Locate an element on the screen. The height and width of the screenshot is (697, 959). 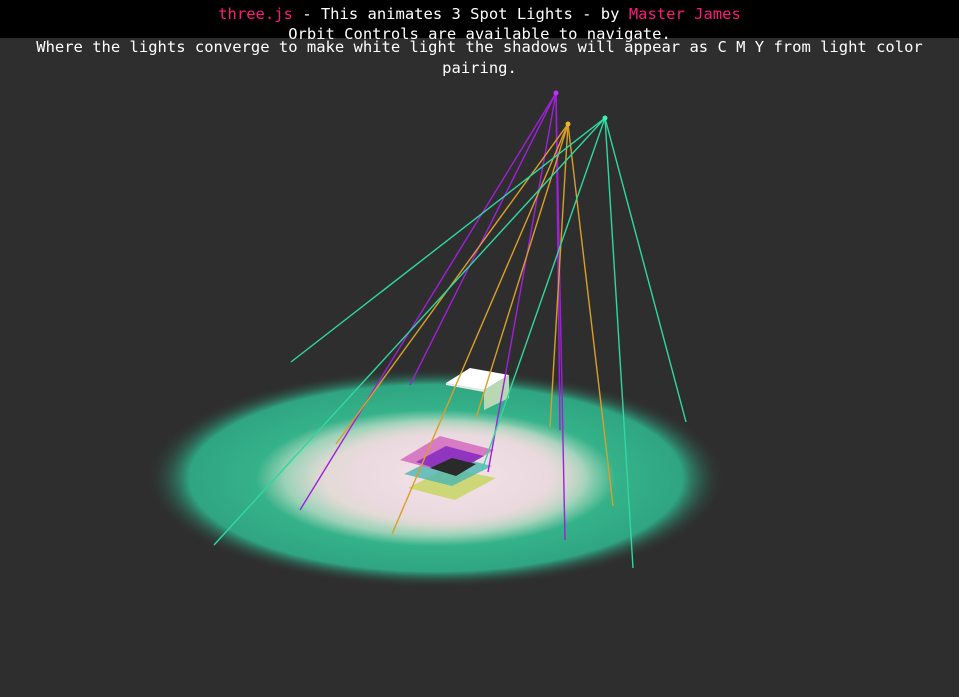
spotlight-teal is located at coordinates (605, 118).